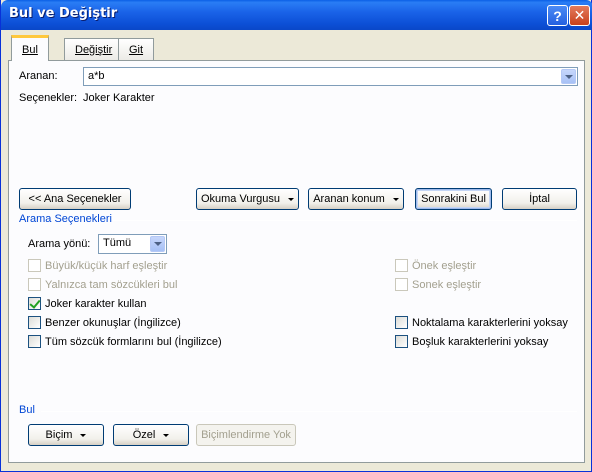 The image size is (592, 472). What do you see at coordinates (117, 243) in the screenshot?
I see `search-direction-value: Tümü` at bounding box center [117, 243].